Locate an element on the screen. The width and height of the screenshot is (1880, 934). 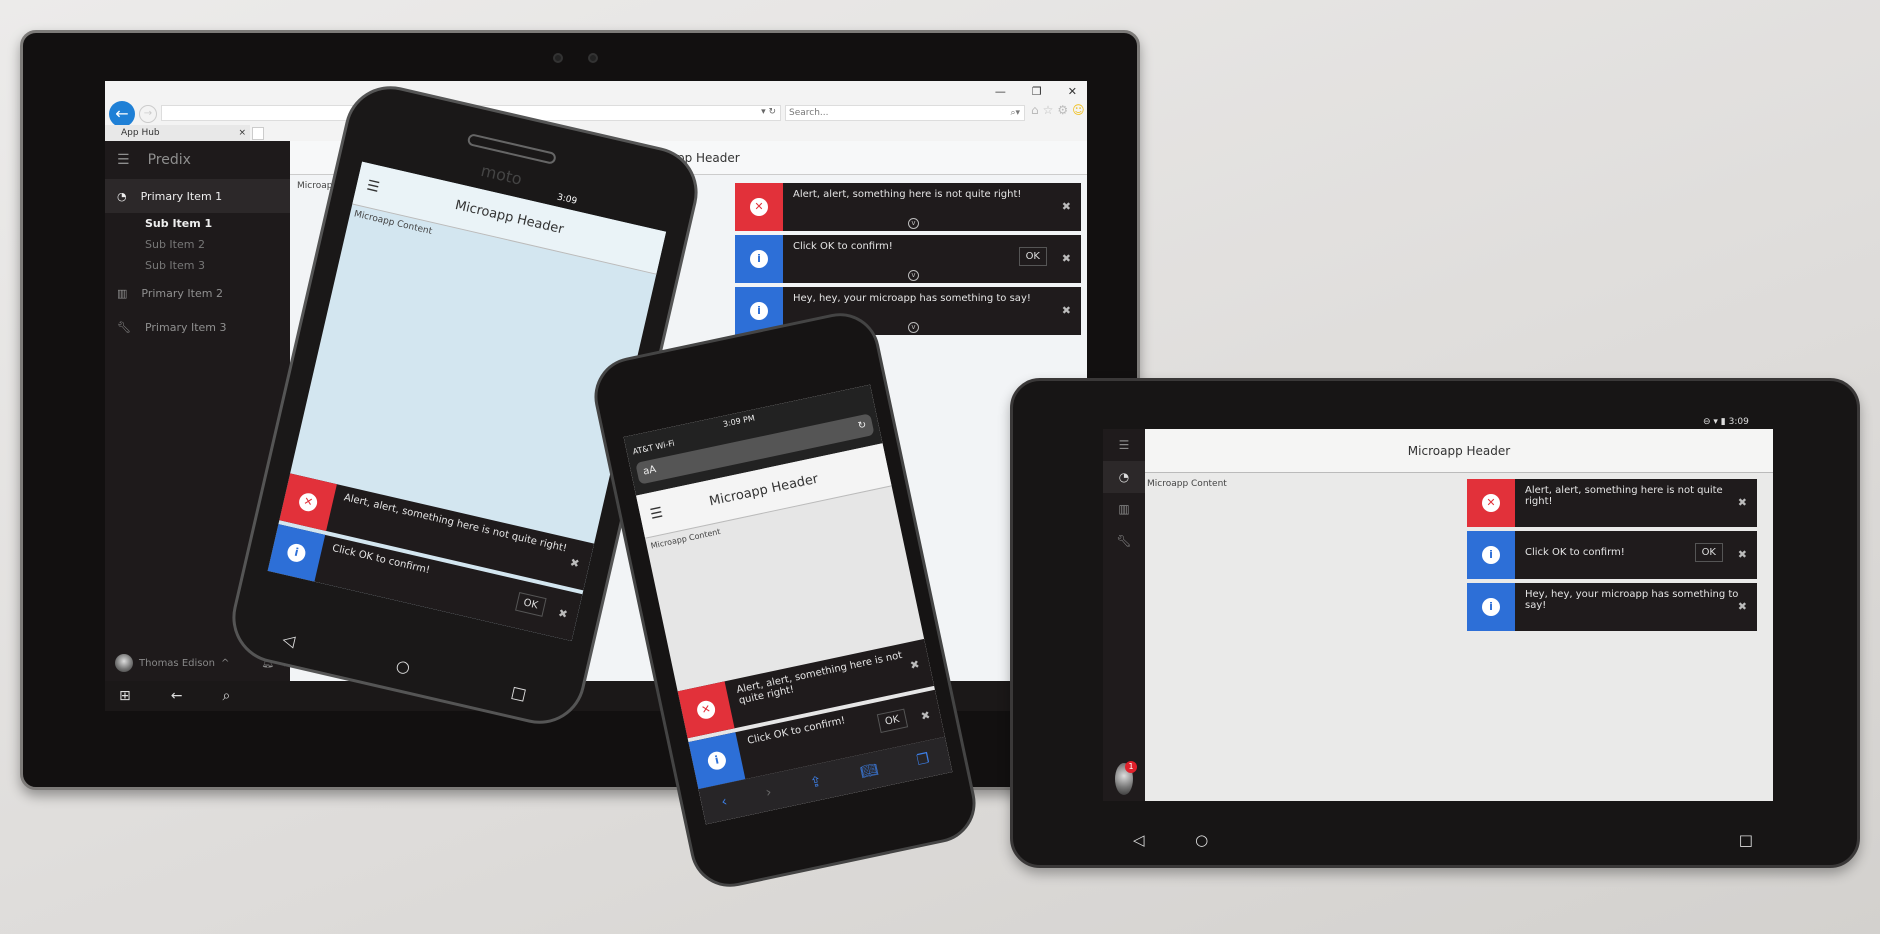
close-window-button: ✕ is located at coordinates (1072, 91).